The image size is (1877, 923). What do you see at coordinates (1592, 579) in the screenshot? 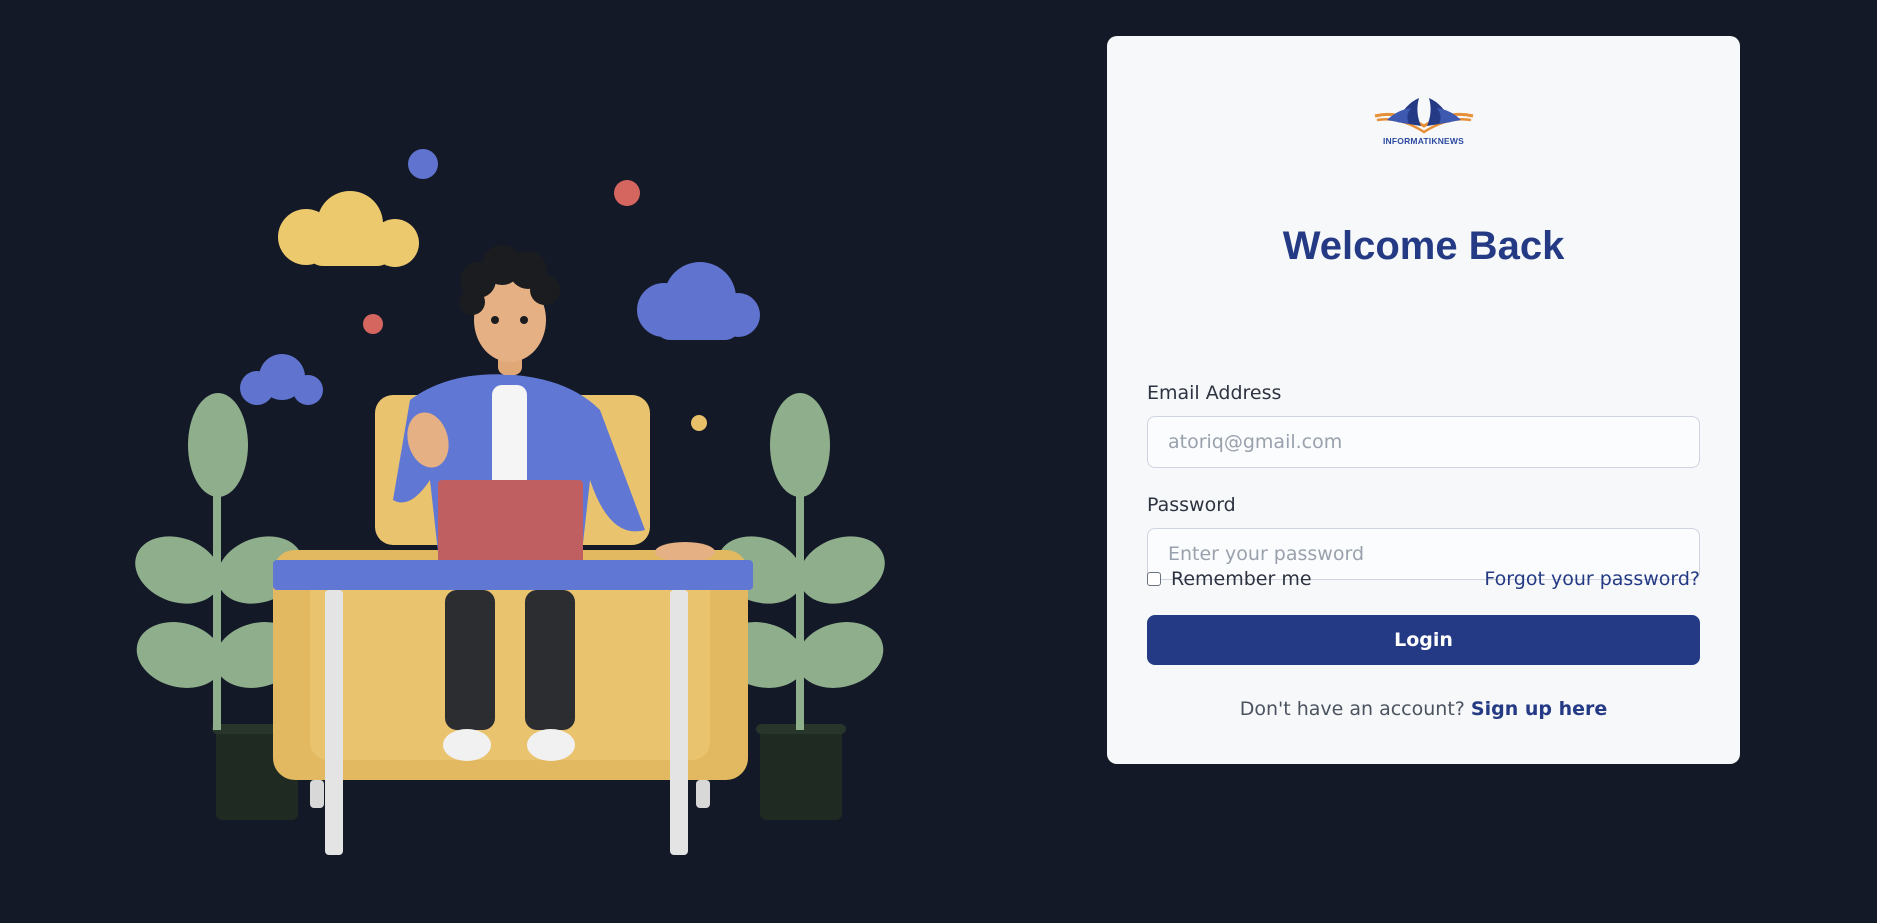
I see `forgot-password-link: Forgot your password?` at bounding box center [1592, 579].